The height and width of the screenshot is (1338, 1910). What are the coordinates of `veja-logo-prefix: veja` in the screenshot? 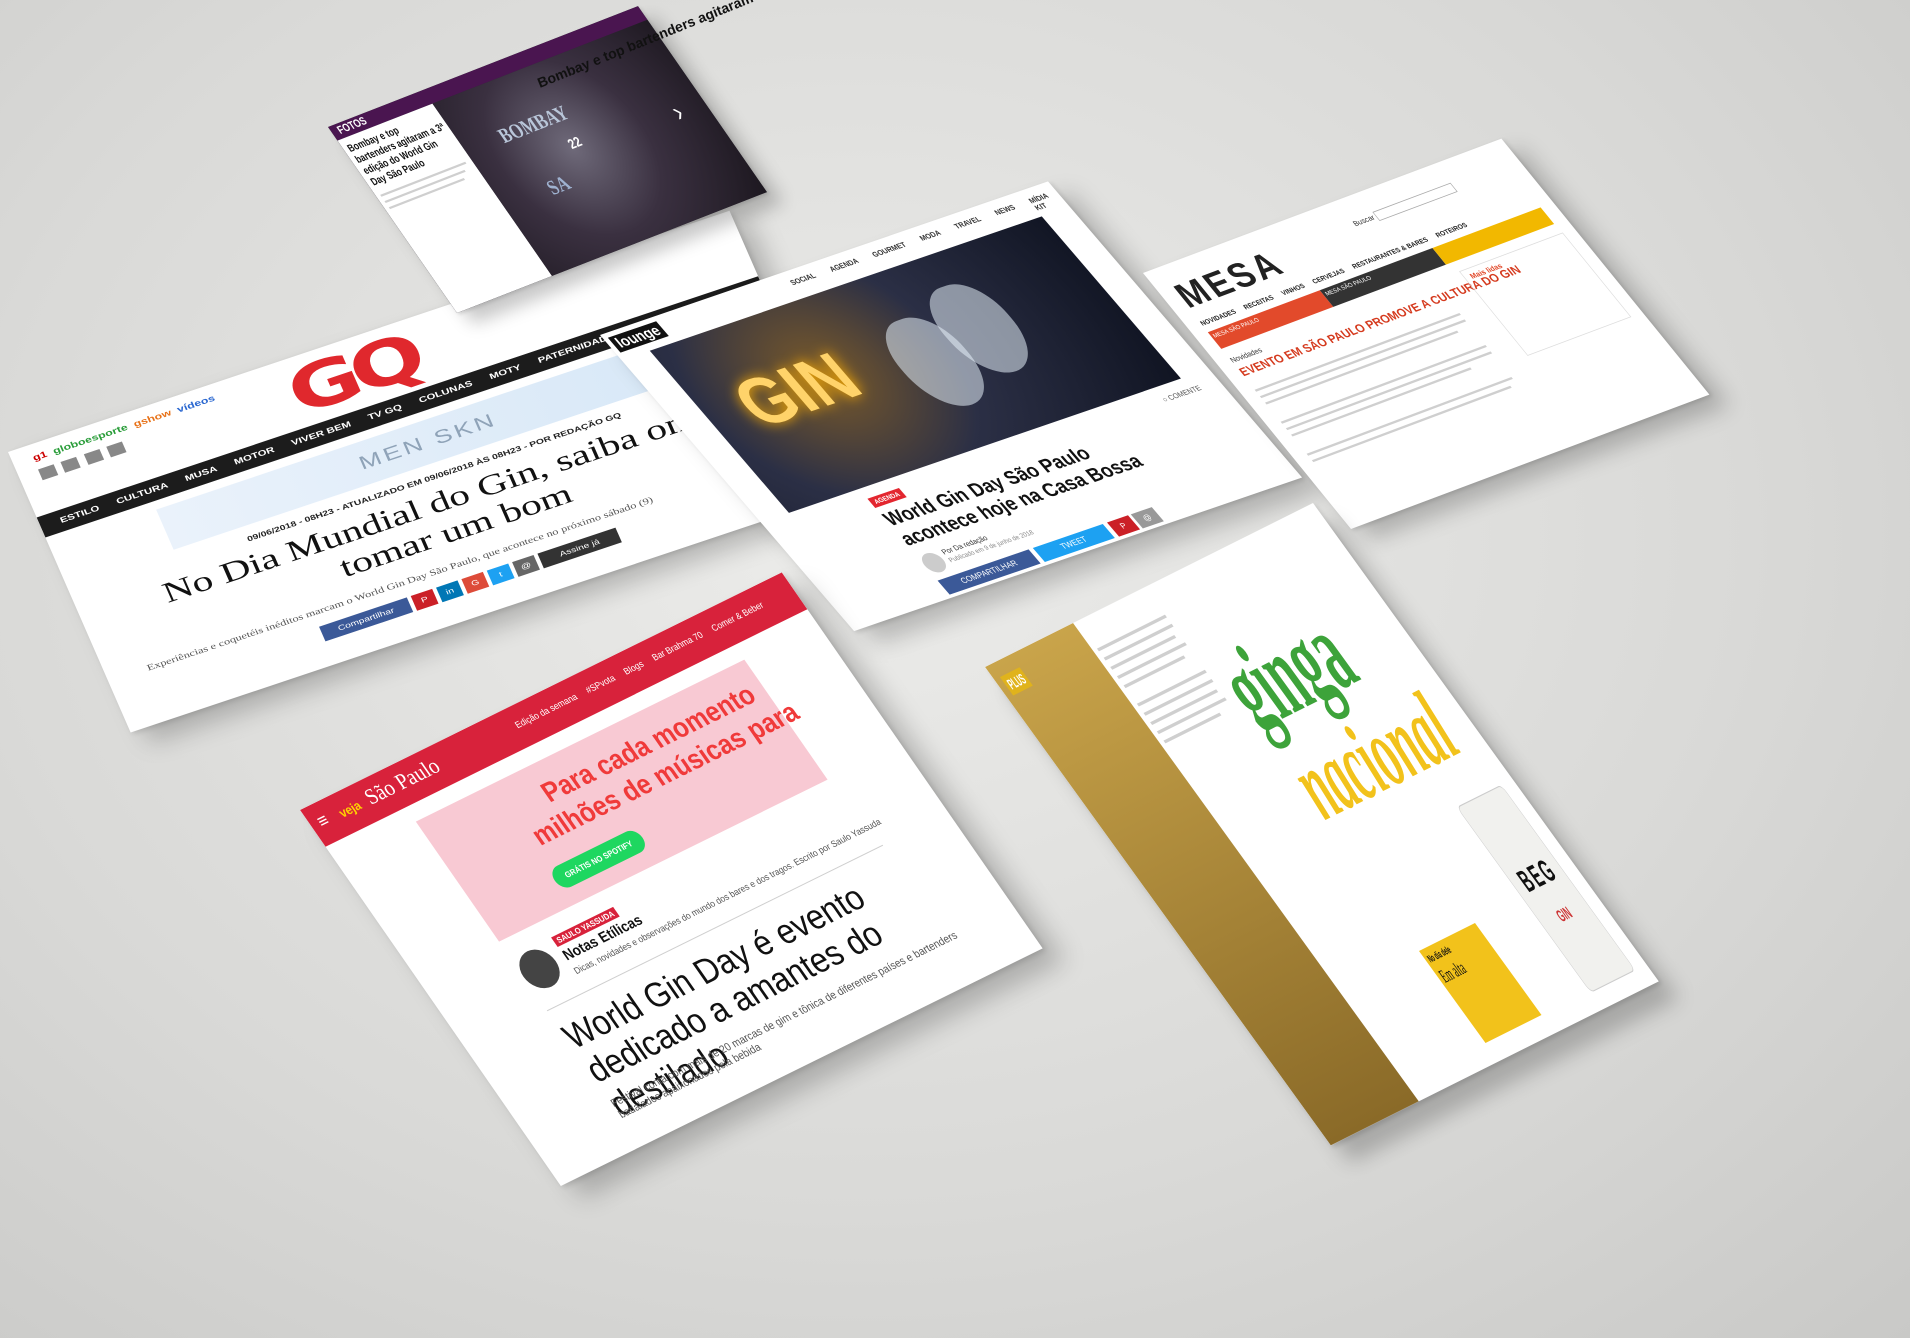 It's located at (350, 809).